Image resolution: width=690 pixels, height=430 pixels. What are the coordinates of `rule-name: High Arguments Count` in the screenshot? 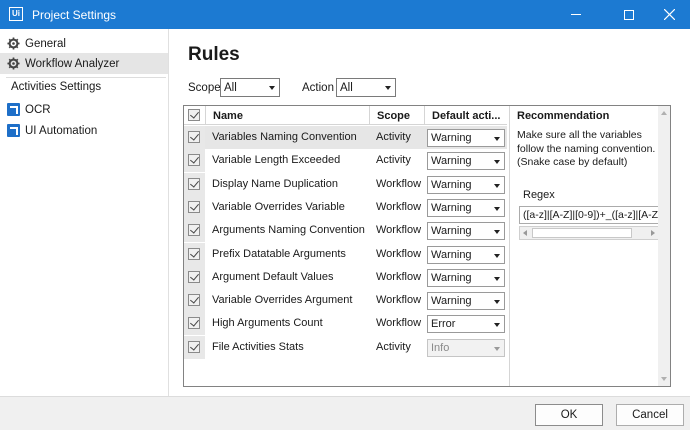 It's located at (267, 323).